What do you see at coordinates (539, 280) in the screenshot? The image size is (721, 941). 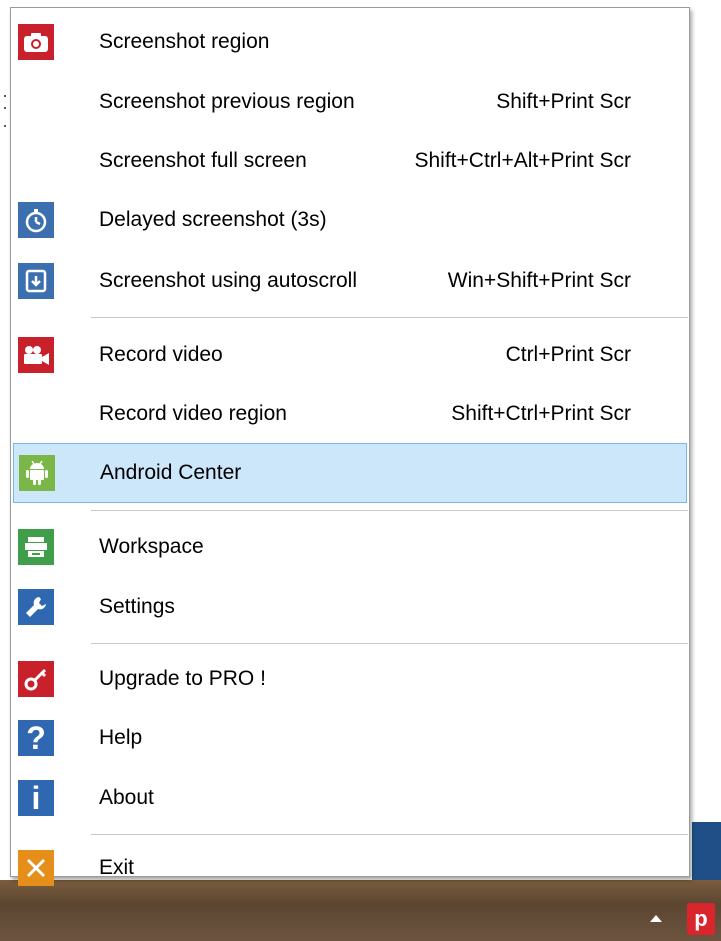 I see `menu-item-shortcut: Win+Shift+Print Scr` at bounding box center [539, 280].